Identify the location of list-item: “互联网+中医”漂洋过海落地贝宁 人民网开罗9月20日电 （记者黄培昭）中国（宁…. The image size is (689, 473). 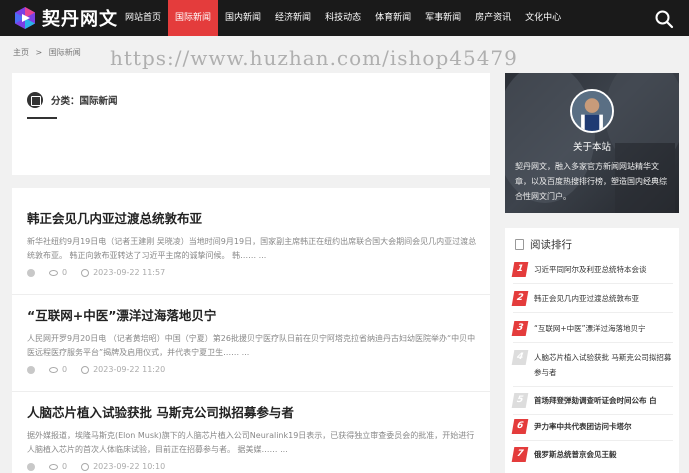
(252, 339).